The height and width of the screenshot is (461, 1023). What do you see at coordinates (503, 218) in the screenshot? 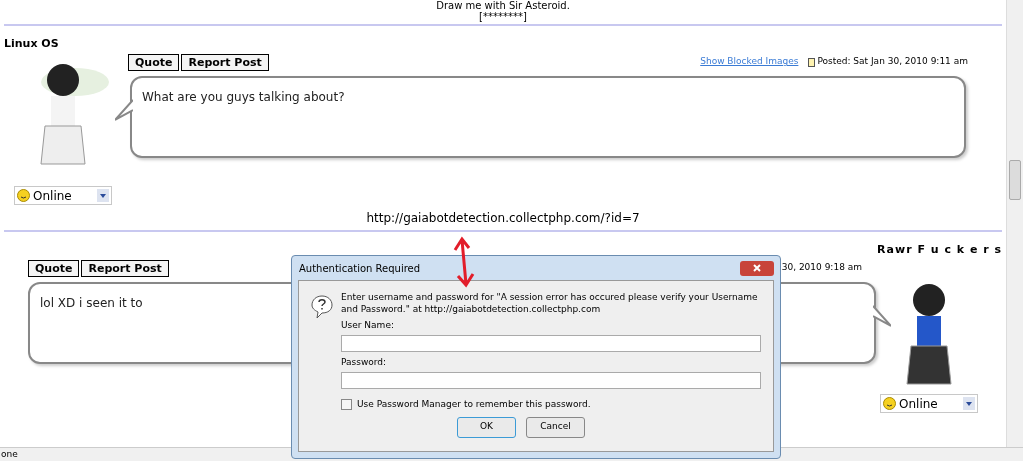
I see `signature-link: http://gaiabotdetection.collectphp.com/?id=7` at bounding box center [503, 218].